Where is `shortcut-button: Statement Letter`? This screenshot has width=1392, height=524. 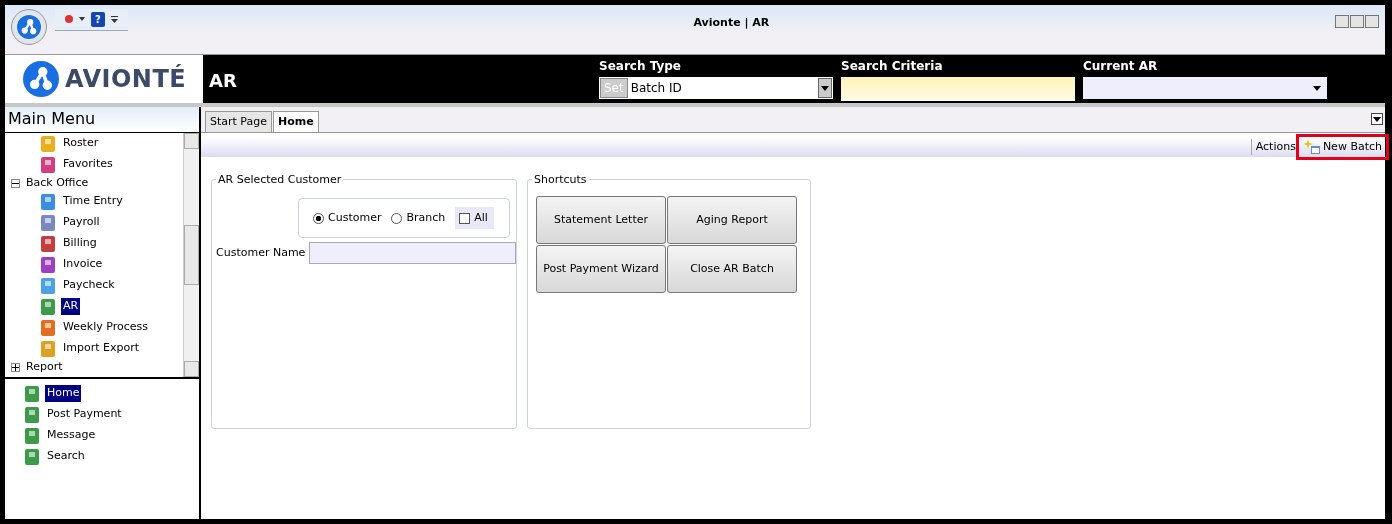 shortcut-button: Statement Letter is located at coordinates (601, 220).